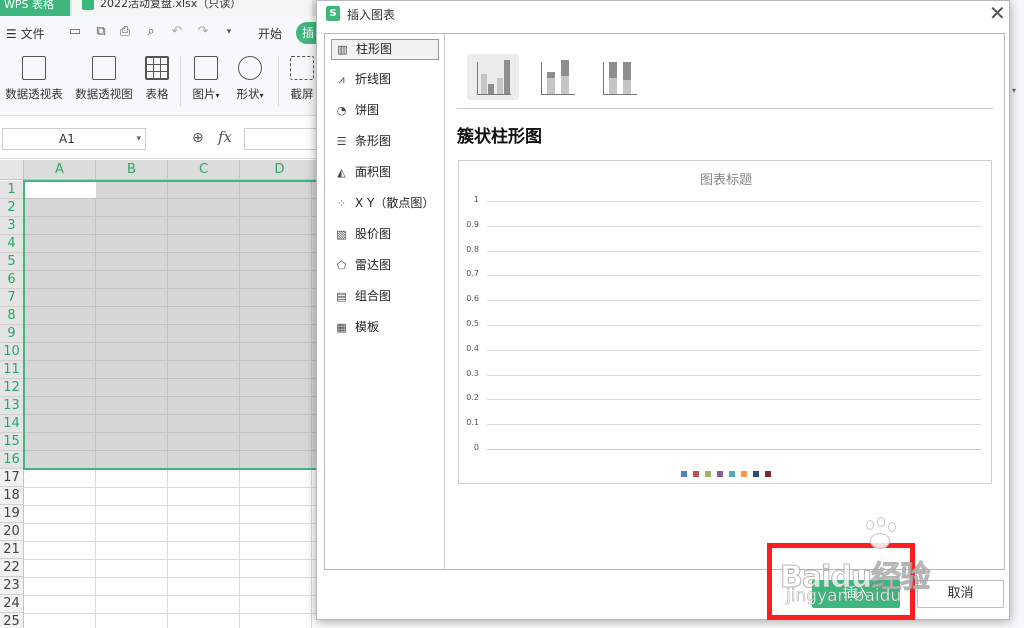  I want to click on chart-subtype-gallery, so click(555, 78).